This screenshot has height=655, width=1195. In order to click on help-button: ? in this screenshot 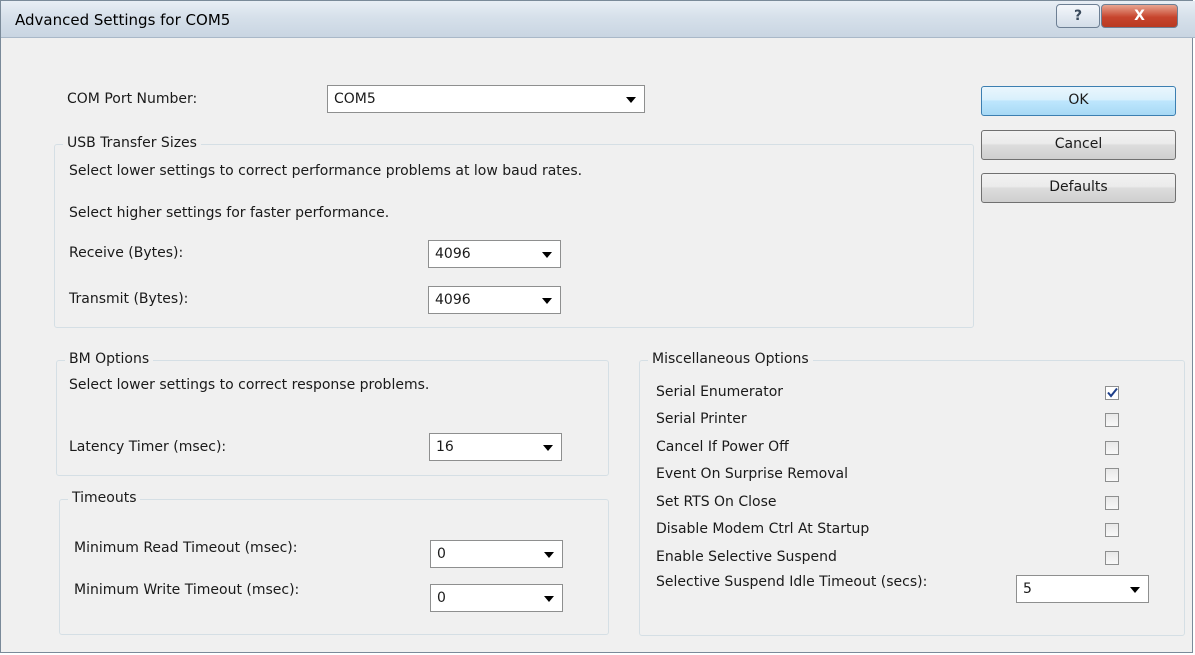, I will do `click(1078, 16)`.